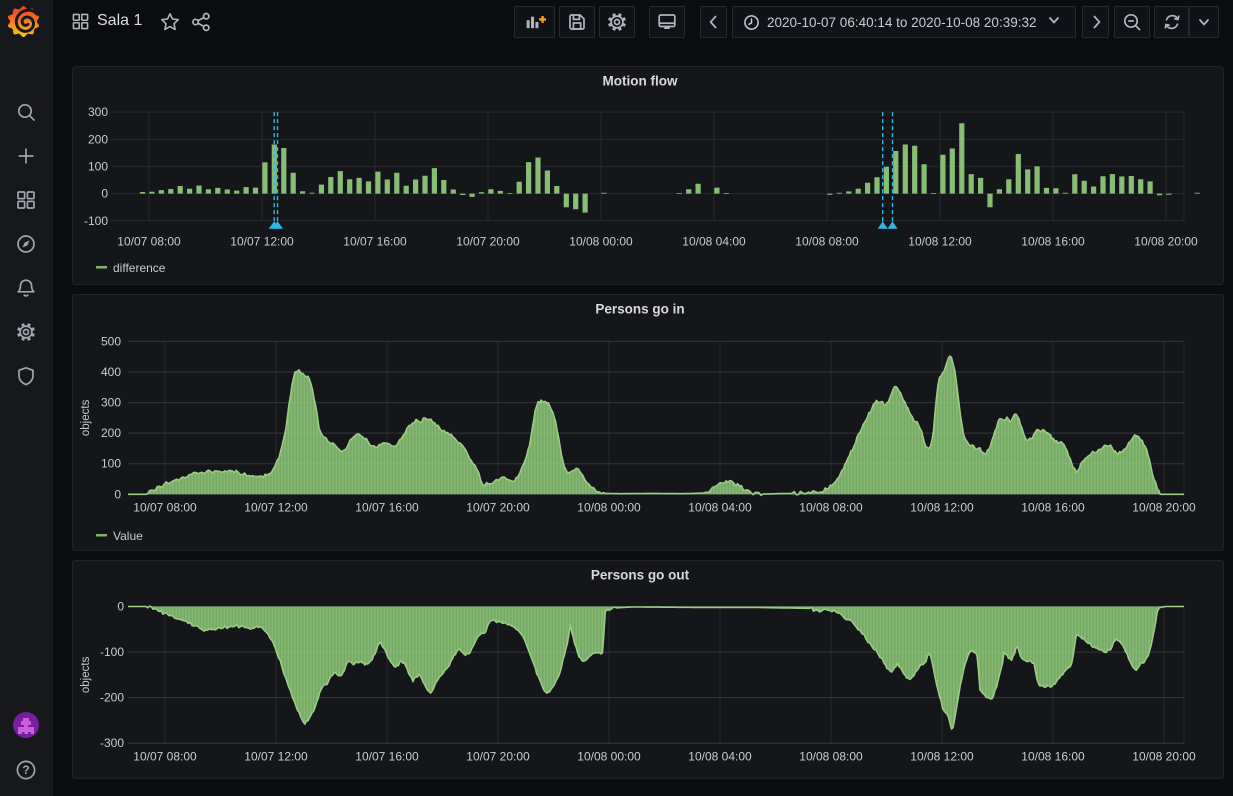 This screenshot has width=1233, height=796. I want to click on svg-text: difference, so click(139, 268).